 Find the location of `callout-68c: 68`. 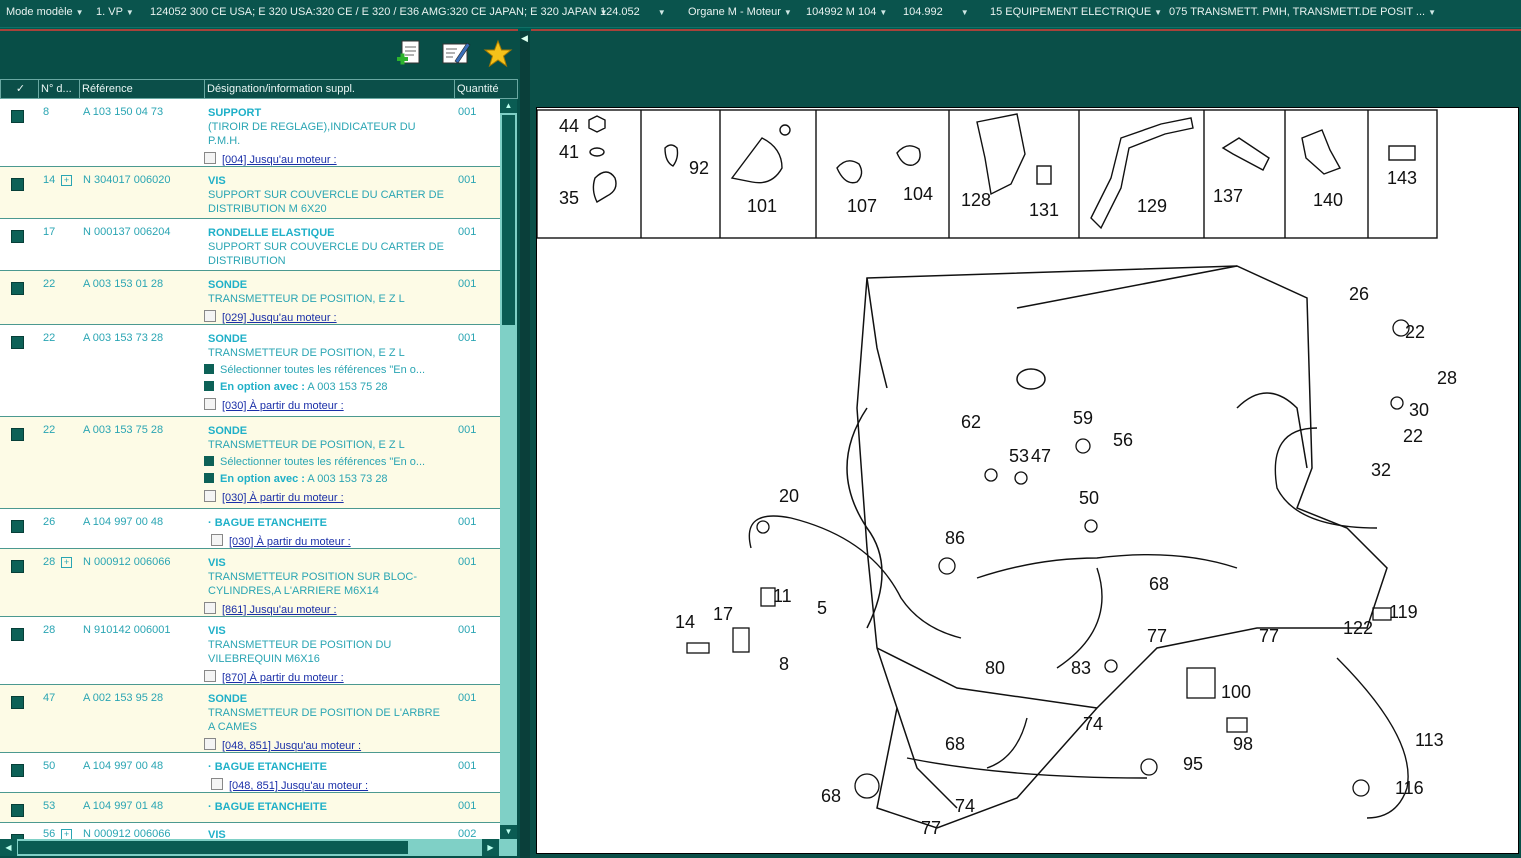

callout-68c: 68 is located at coordinates (831, 796).